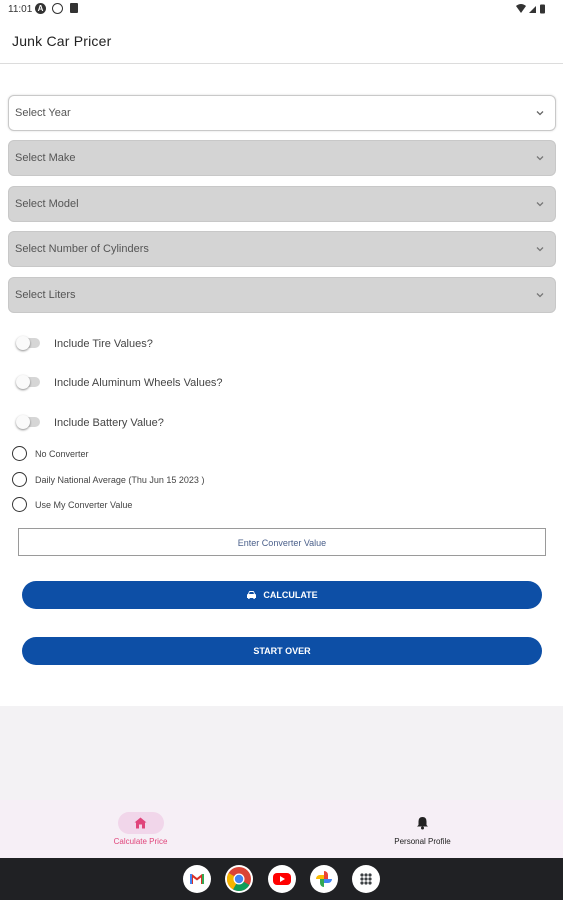 The height and width of the screenshot is (900, 563). I want to click on toggle-battery-value, so click(28, 422).